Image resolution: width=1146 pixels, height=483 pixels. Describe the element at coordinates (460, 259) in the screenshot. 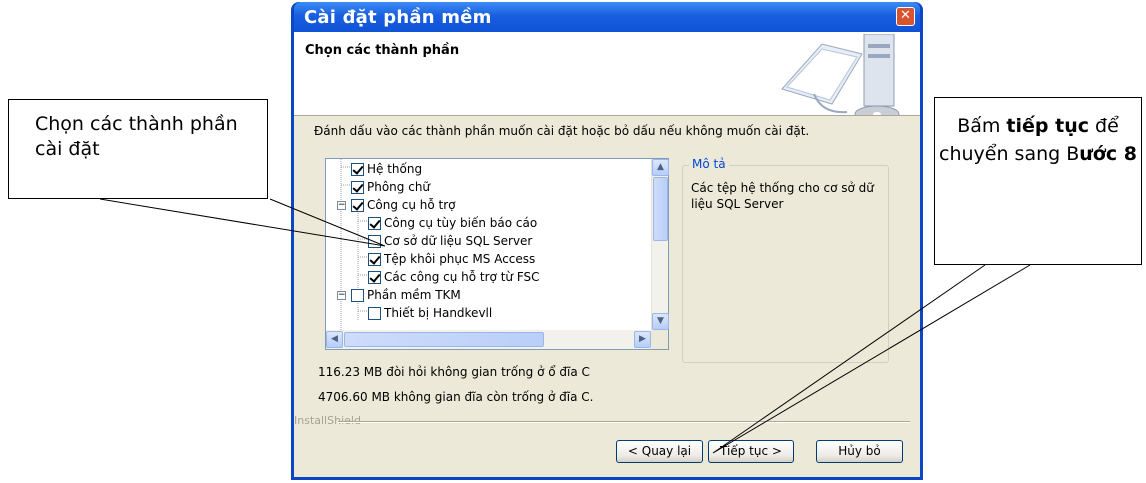

I see `tree-item-label: Tệp khôi phục MS Access` at that location.